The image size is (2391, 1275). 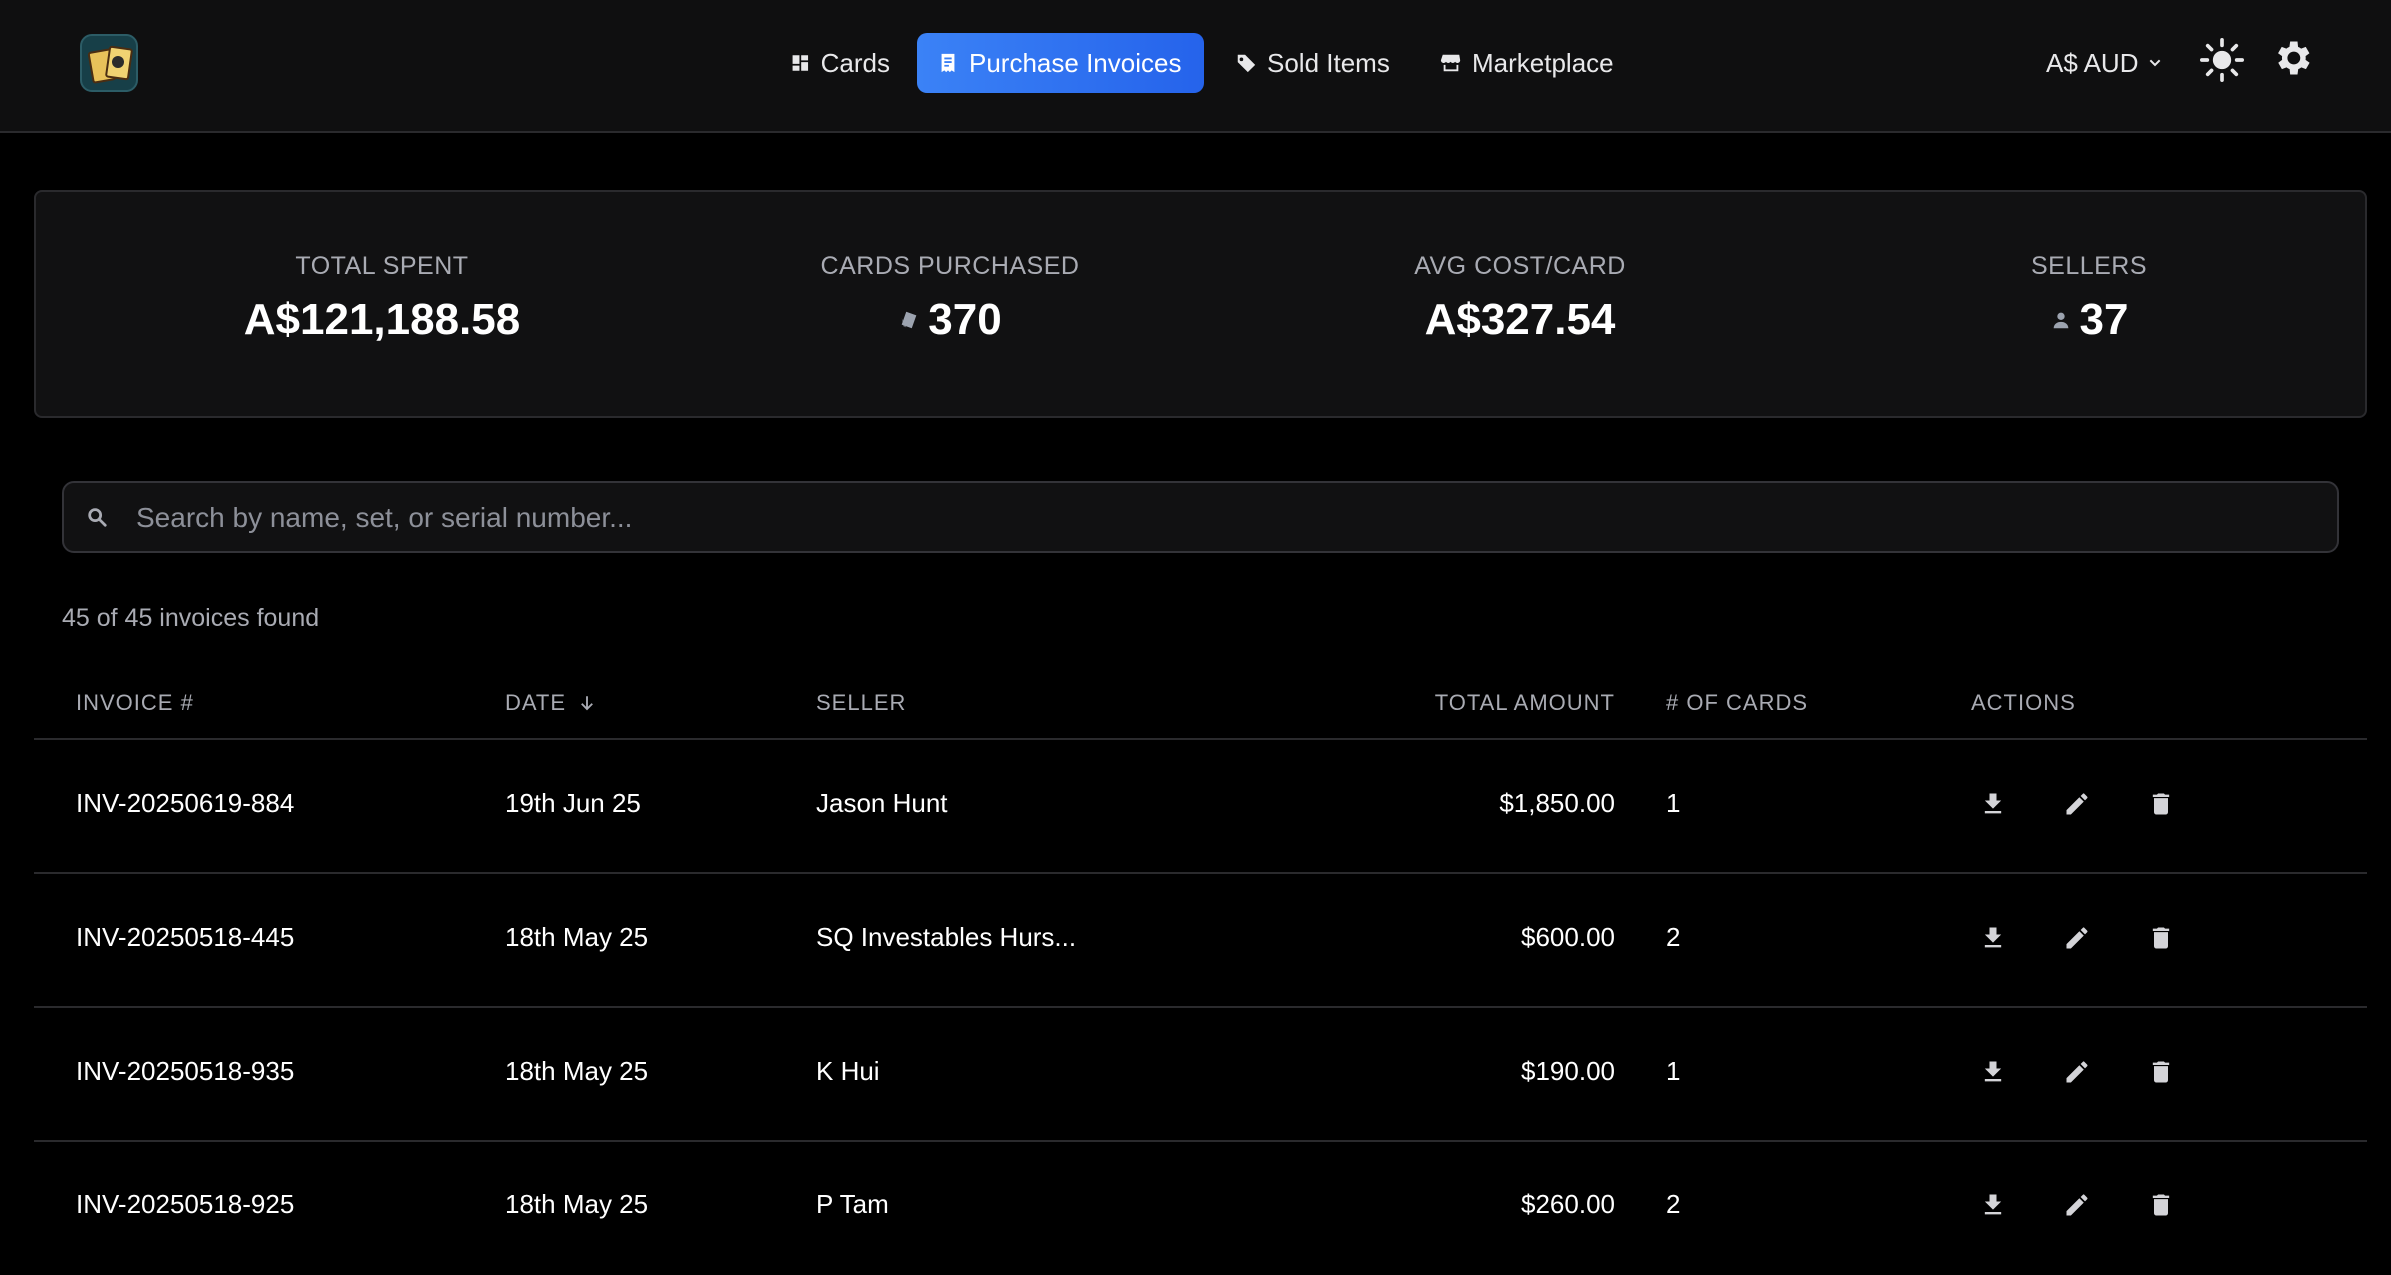 I want to click on stat-value: A$121,188.58, so click(x=382, y=319).